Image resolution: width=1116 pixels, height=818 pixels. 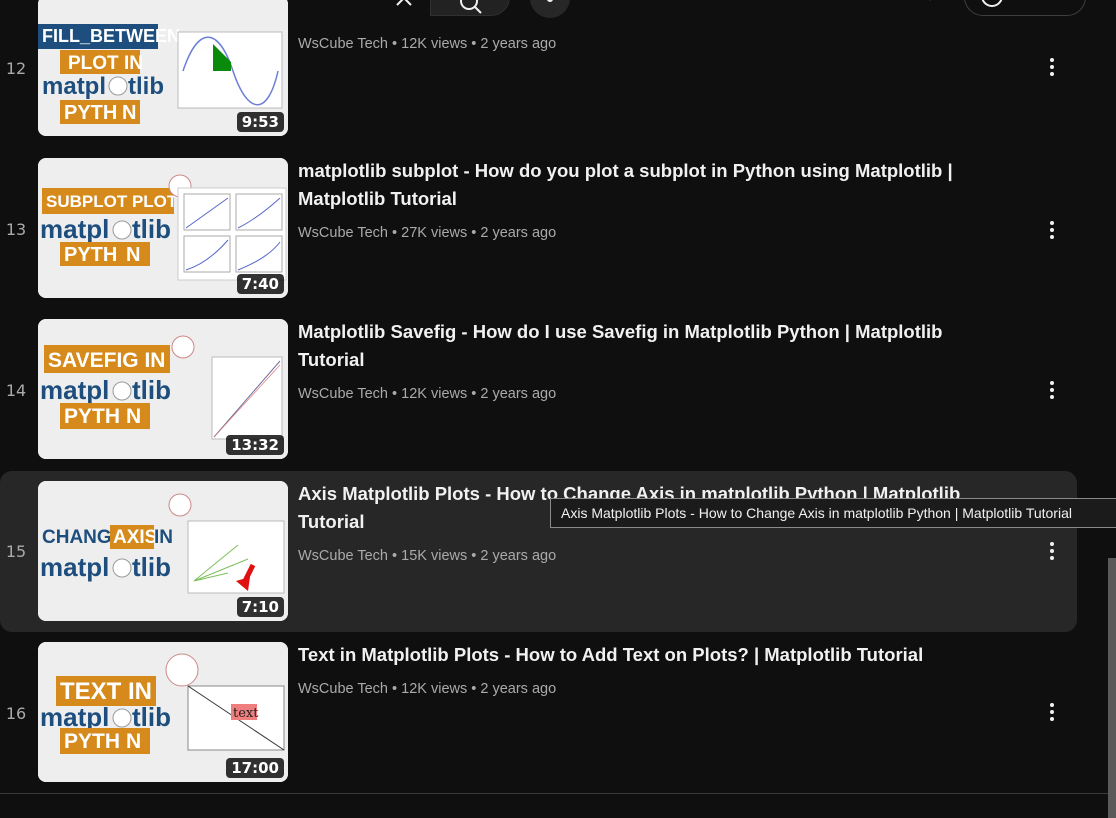 I want to click on video-thumbnail: TEXT IN matpl tlib PYTH N text 17:00, so click(x=163, y=712).